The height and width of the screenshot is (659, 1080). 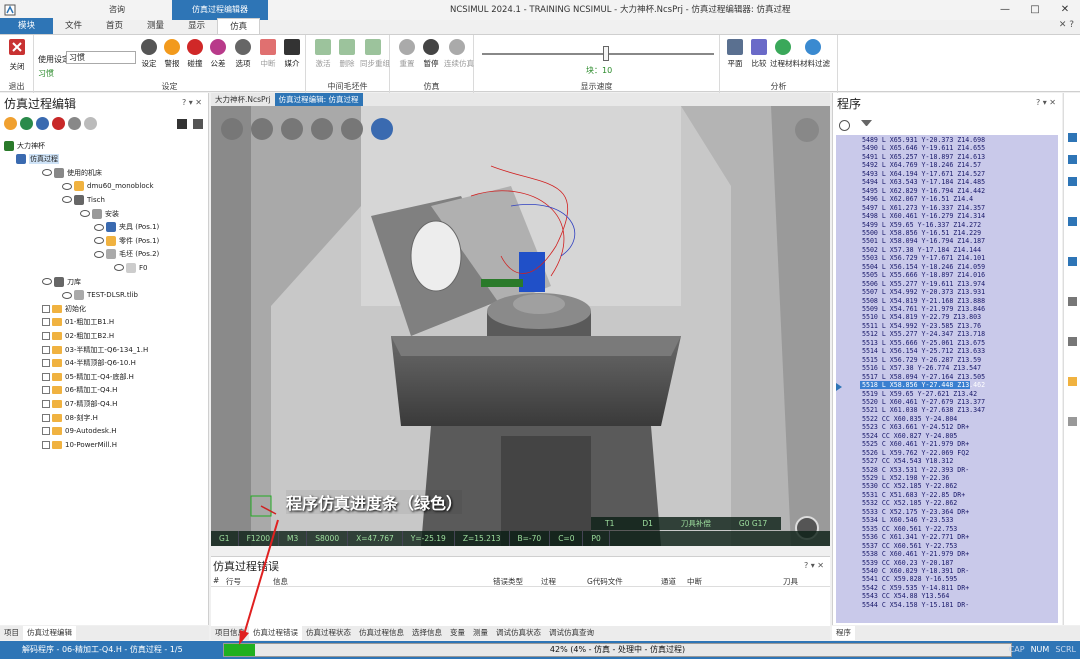 I want to click on program-line: 5528 C X53.531 Y-22.393 DR-, so click(x=915, y=470).